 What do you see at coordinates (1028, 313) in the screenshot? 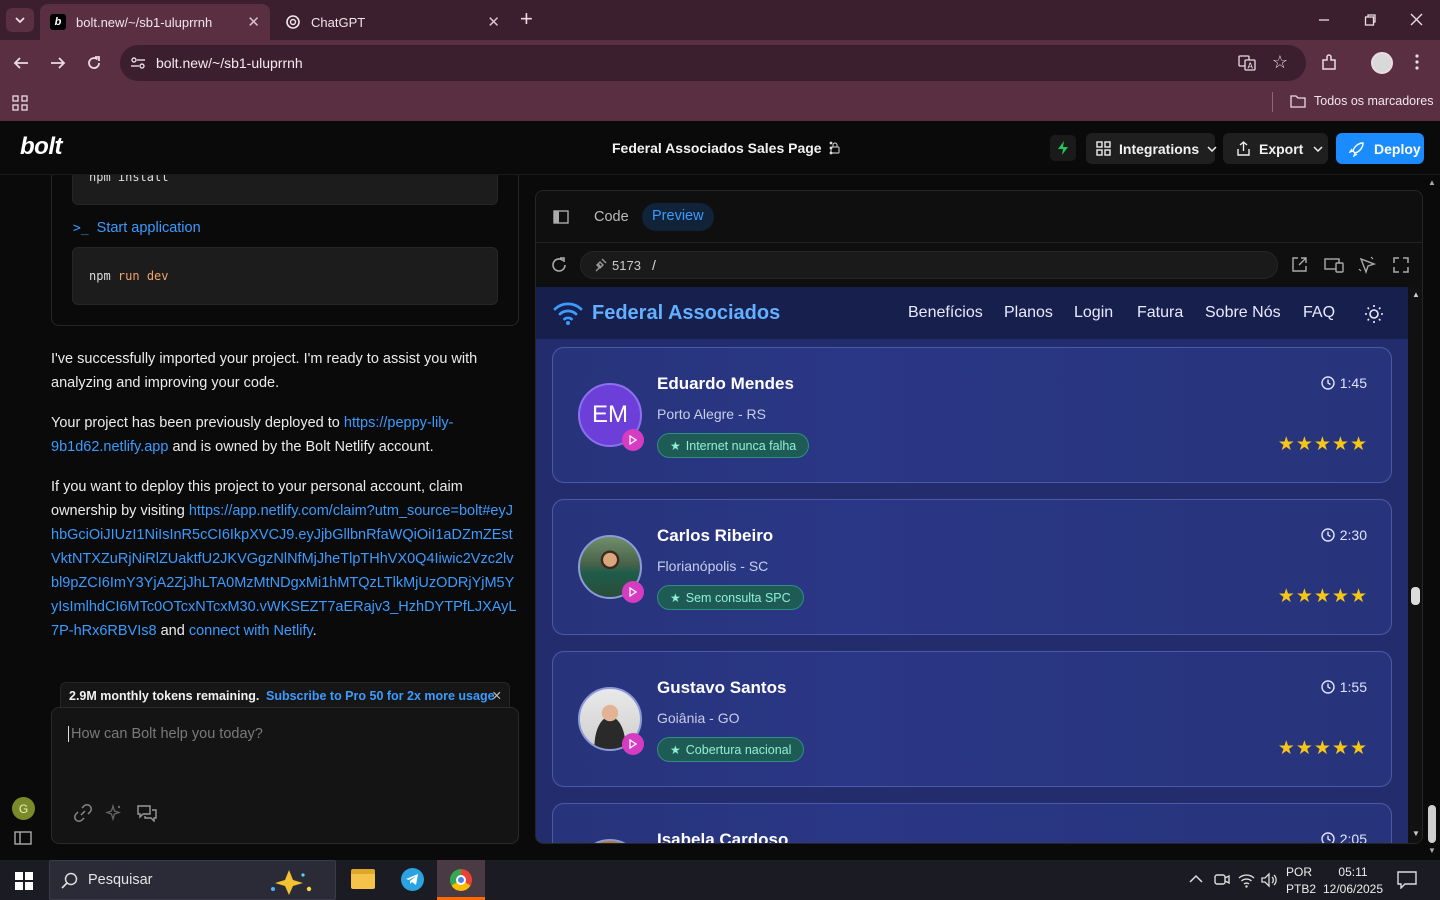
I see `nav-planos: Planos` at bounding box center [1028, 313].